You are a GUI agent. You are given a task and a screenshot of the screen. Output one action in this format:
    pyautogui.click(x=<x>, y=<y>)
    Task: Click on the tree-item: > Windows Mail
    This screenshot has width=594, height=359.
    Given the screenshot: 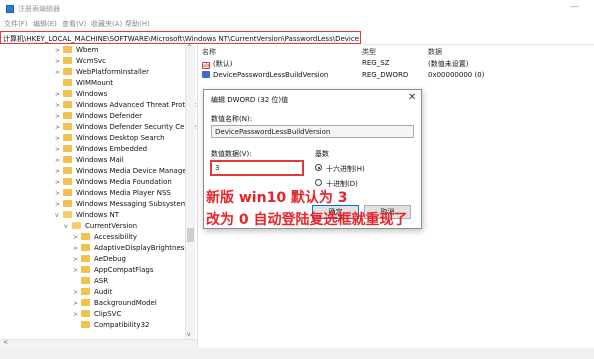 What is the action you would take?
    pyautogui.click(x=89, y=161)
    